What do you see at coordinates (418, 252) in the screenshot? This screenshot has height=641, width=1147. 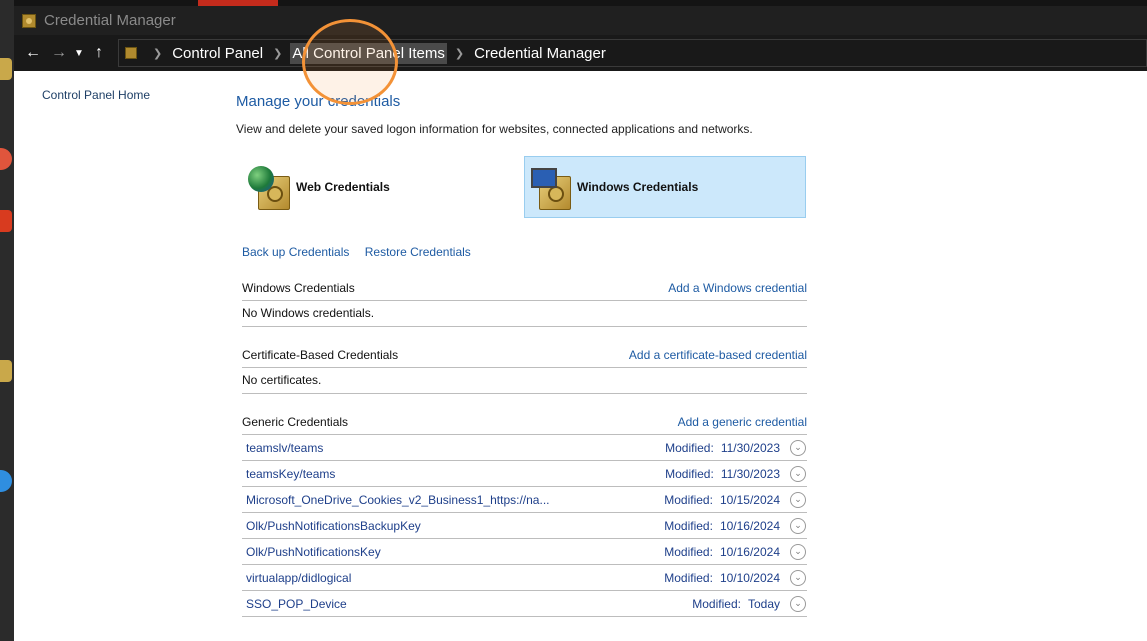 I see `restore-credentials-link: Restore Credentials` at bounding box center [418, 252].